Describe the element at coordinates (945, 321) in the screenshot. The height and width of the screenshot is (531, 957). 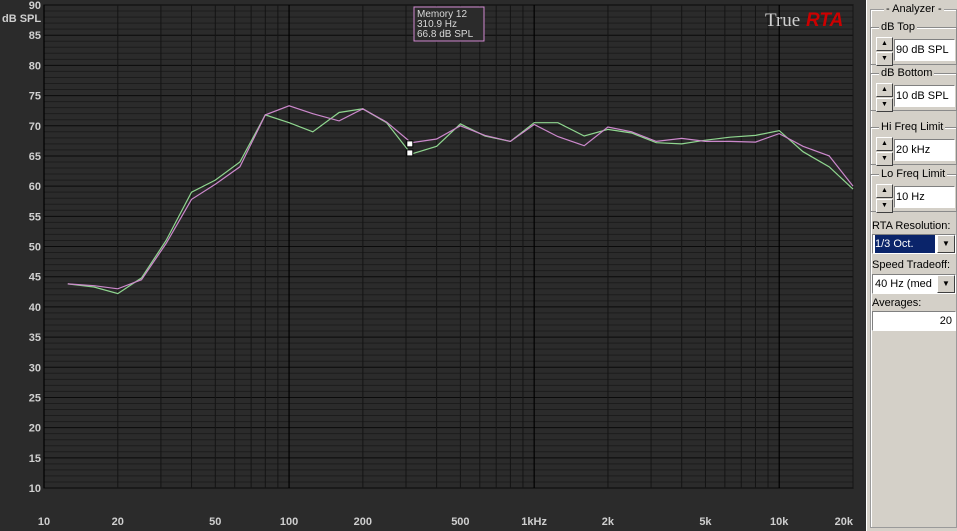
I see `averages-value: 20` at that location.